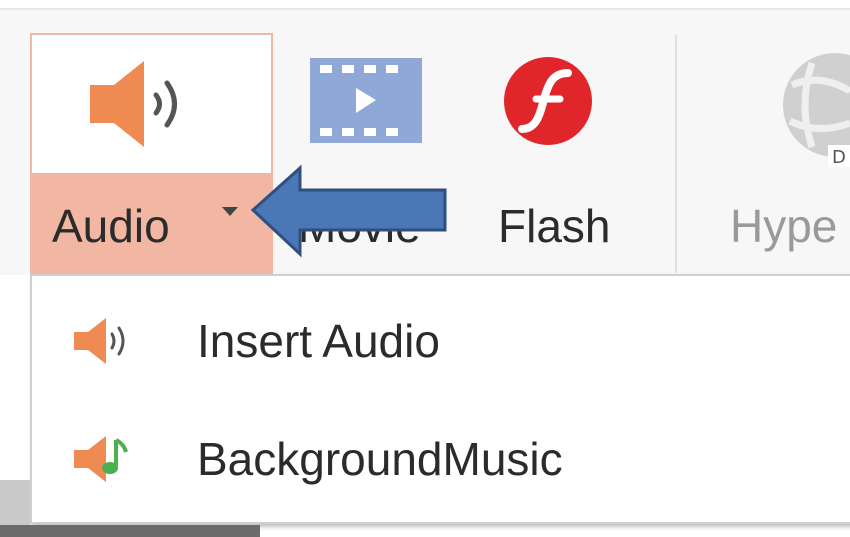  I want to click on audio-dropdown-toggle: Audio, so click(151, 224).